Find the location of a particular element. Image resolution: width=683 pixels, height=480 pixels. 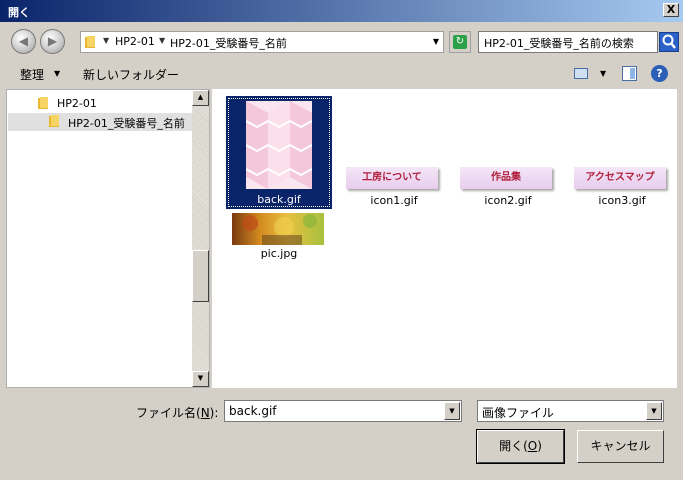

cancel-button: キャンセル is located at coordinates (620, 446).